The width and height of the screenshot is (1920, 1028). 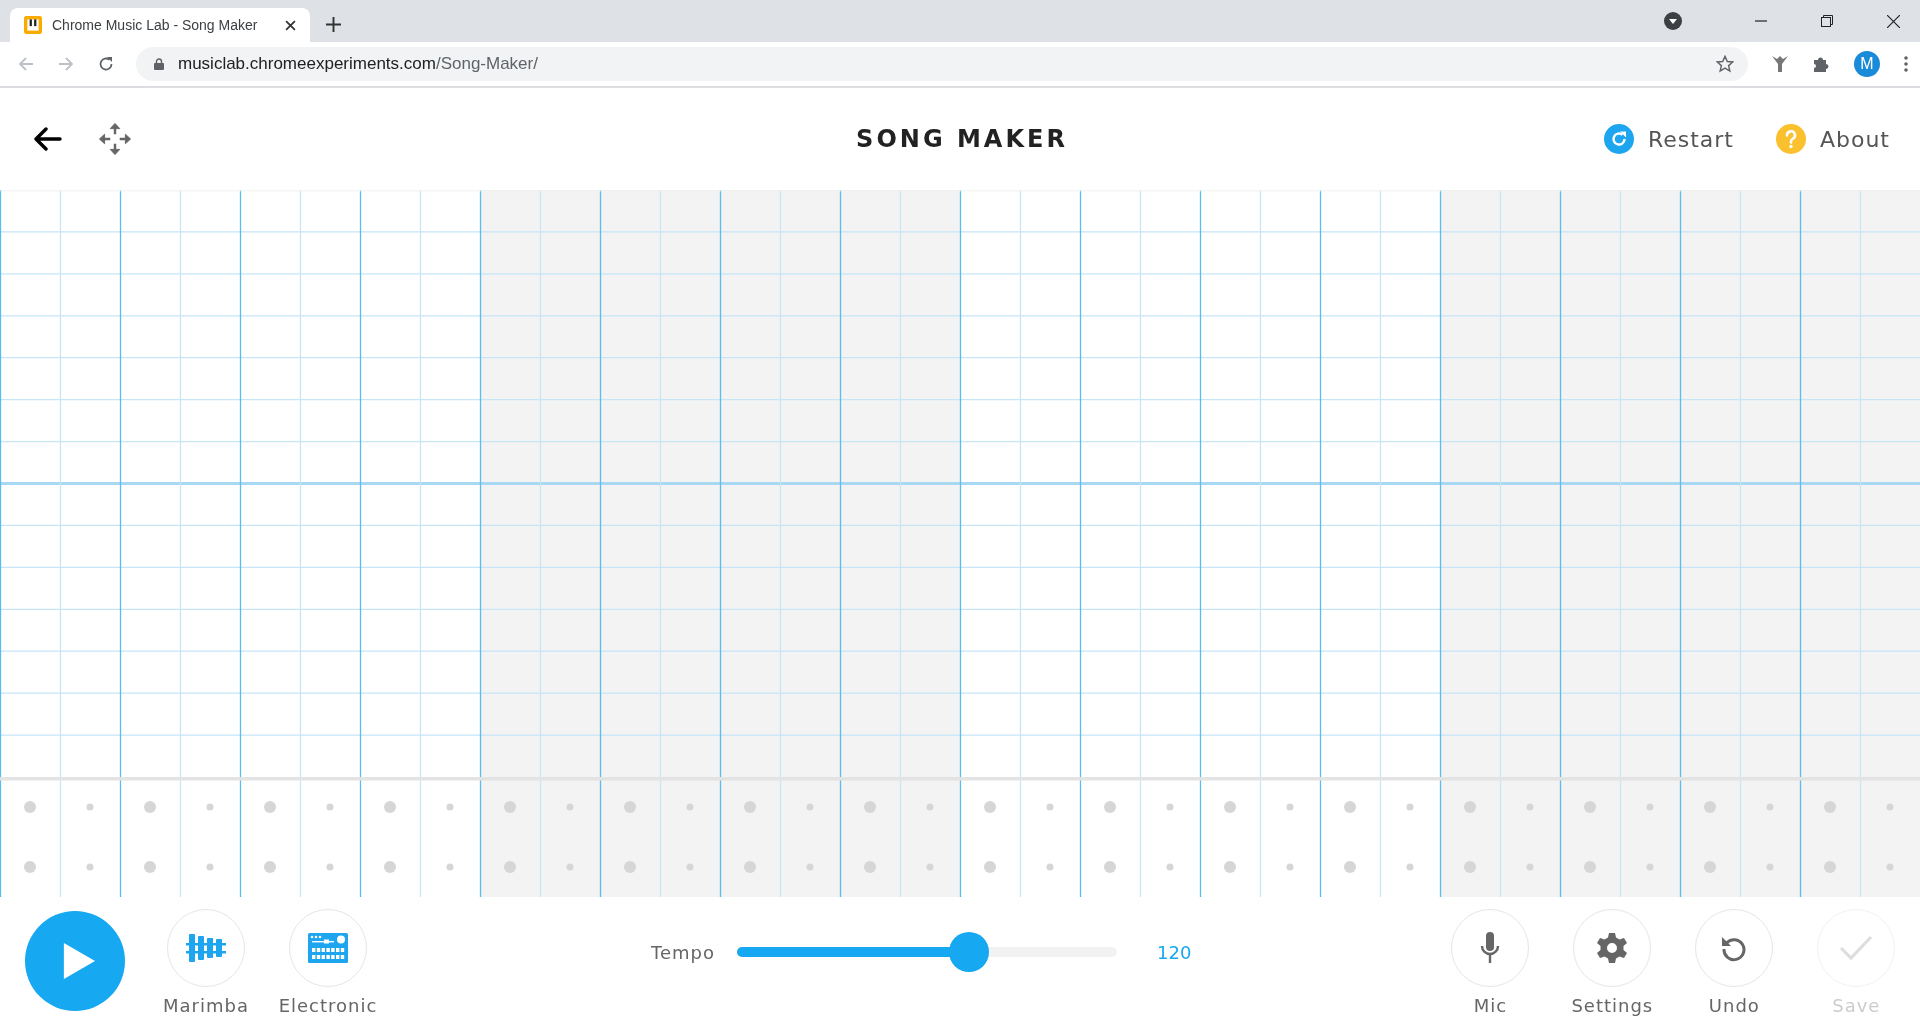 What do you see at coordinates (1906, 64) in the screenshot?
I see `kebab-menu-icon` at bounding box center [1906, 64].